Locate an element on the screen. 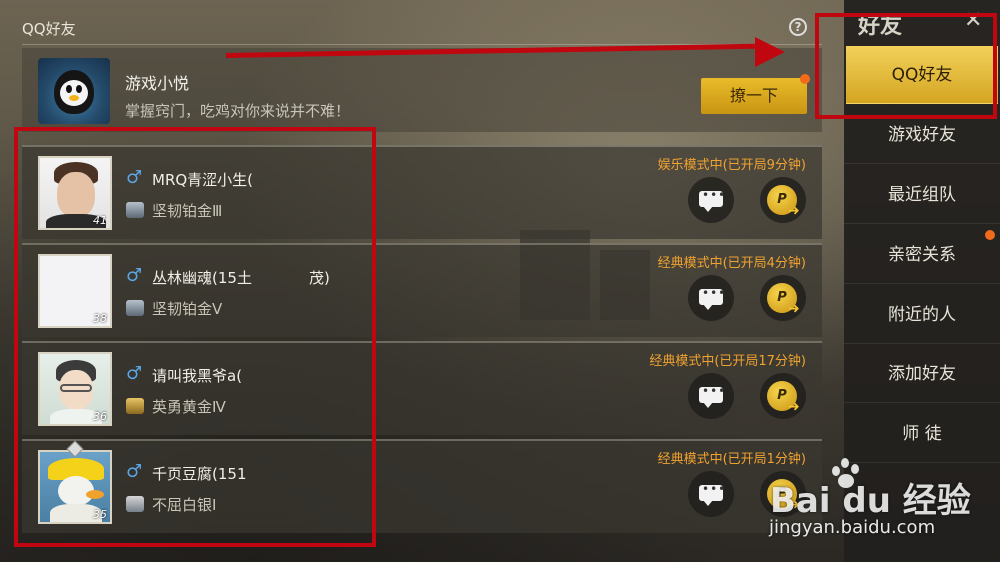 This screenshot has height=562, width=1000. assistant-message: 掌握窍门，吃鸡对你来说并不难！ is located at coordinates (238, 111).